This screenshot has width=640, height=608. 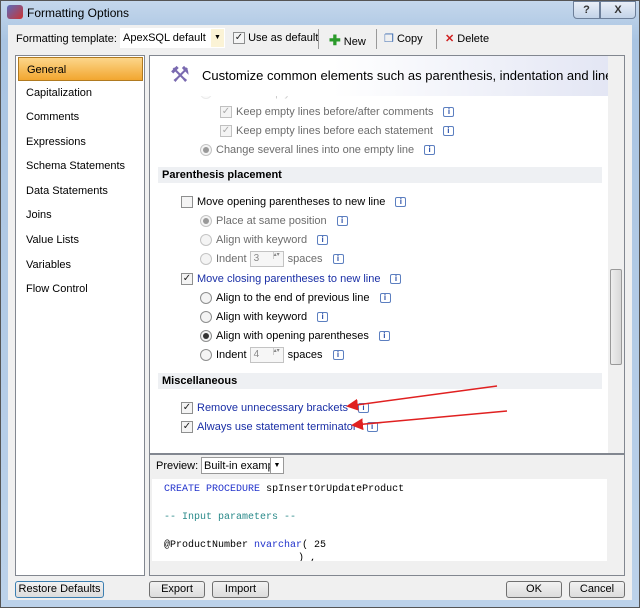 What do you see at coordinates (80, 166) in the screenshot?
I see `sidebar-item-schema-statements: Schema Statements` at bounding box center [80, 166].